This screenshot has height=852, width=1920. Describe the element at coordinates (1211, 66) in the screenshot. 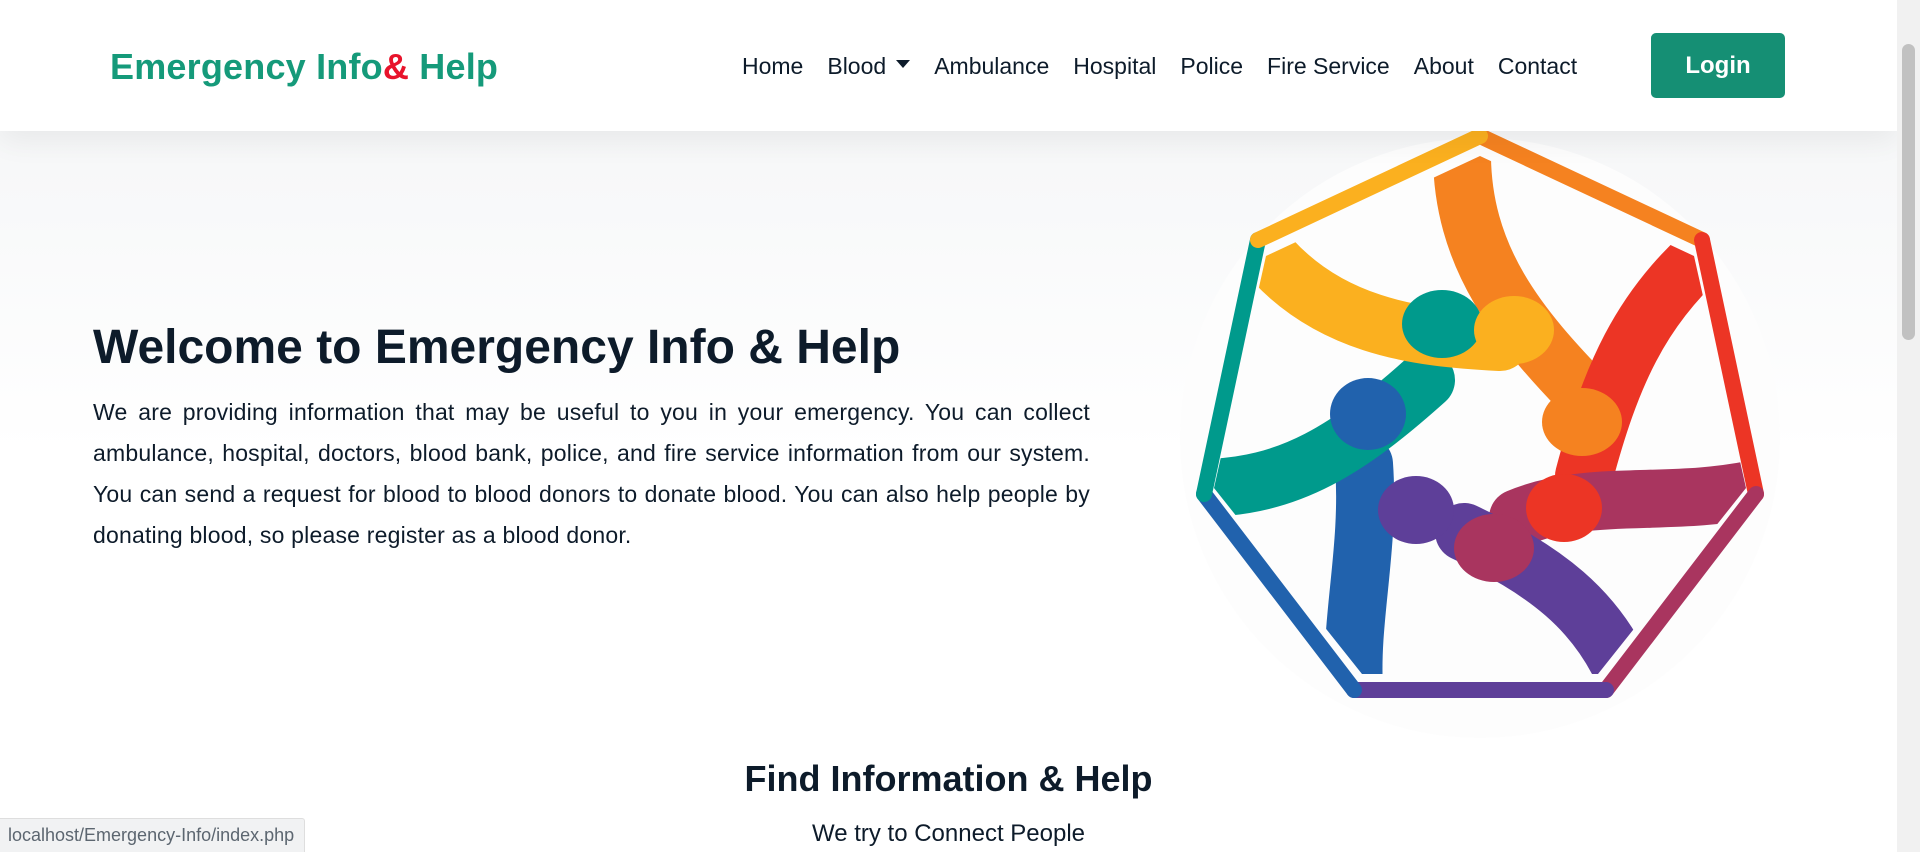

I see `nav-police: Police` at that location.